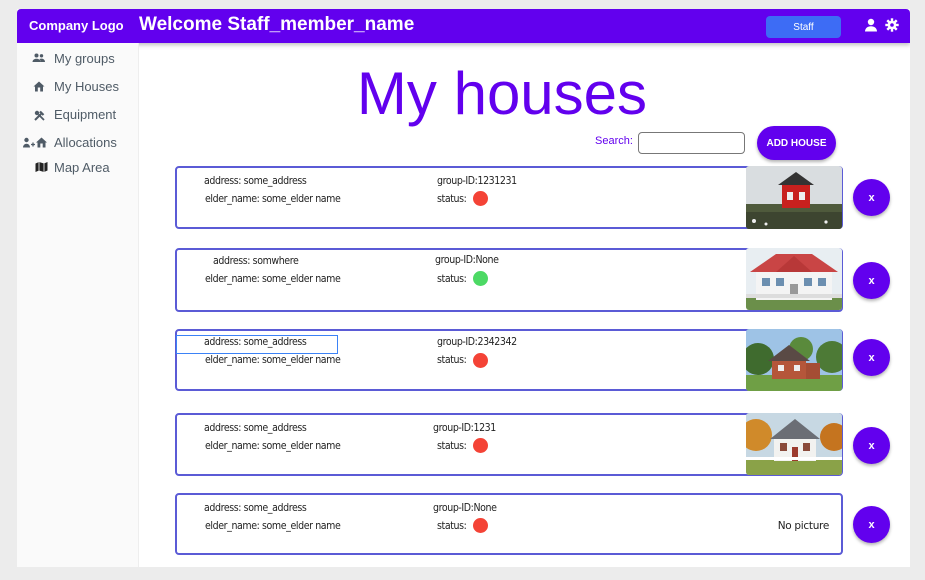  I want to click on search-input, so click(691, 143).